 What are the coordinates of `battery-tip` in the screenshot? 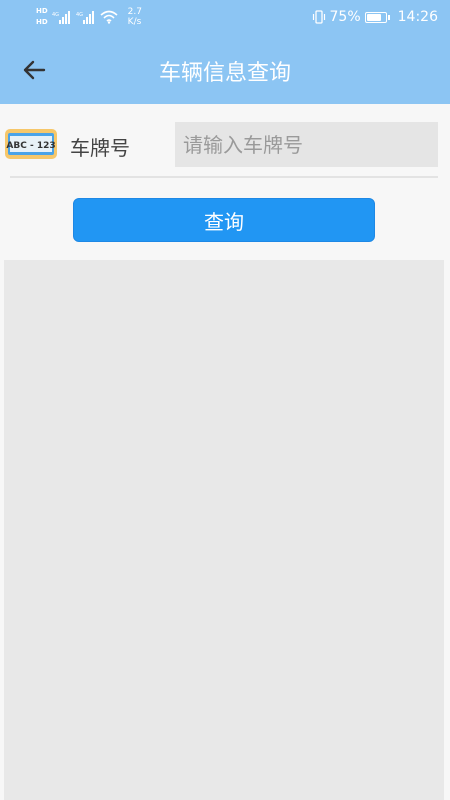 It's located at (388, 17).